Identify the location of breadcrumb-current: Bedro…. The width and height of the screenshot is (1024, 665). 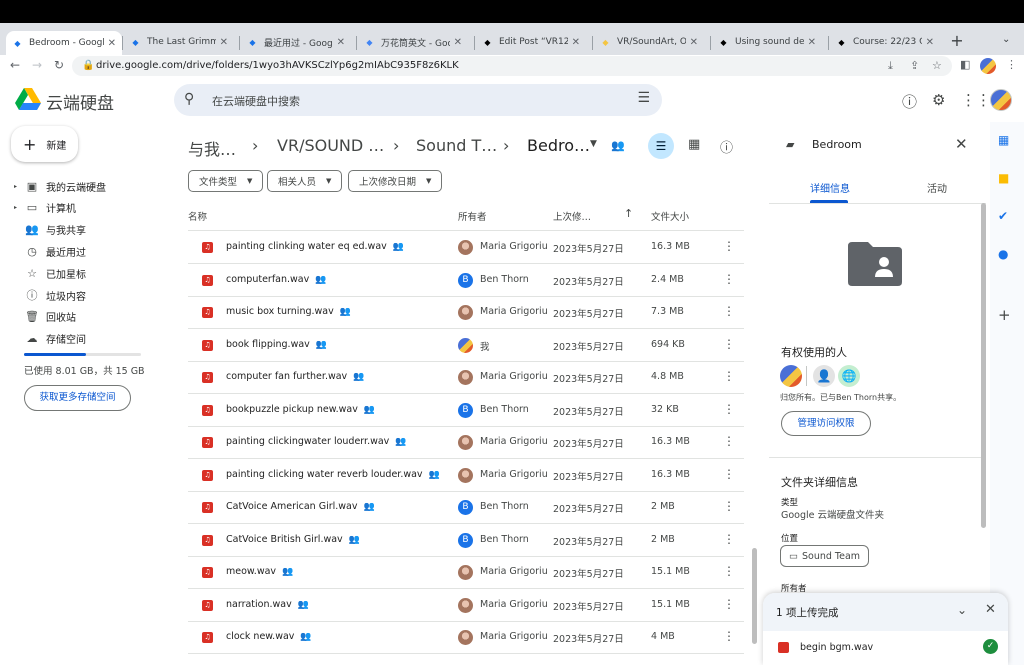
(558, 145).